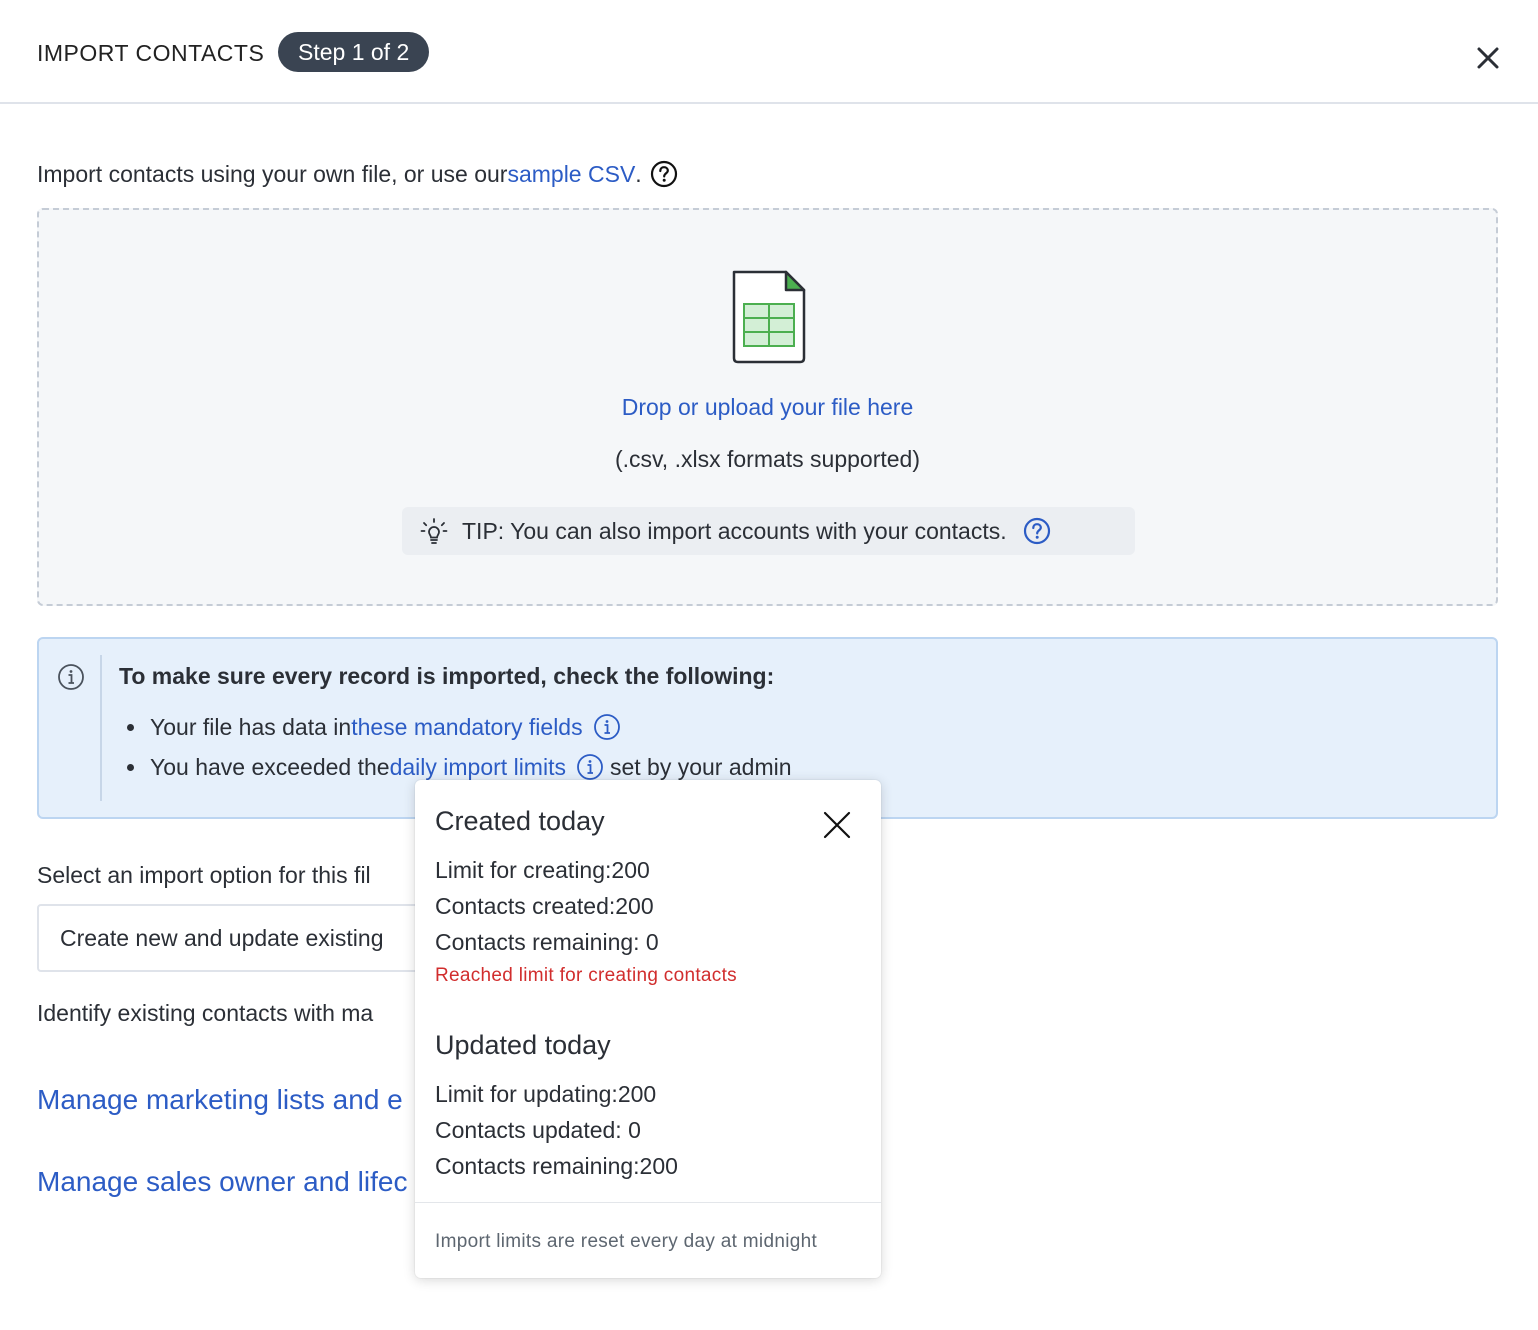  Describe the element at coordinates (354, 52) in the screenshot. I see `step-badge: Step 1 of 2` at that location.